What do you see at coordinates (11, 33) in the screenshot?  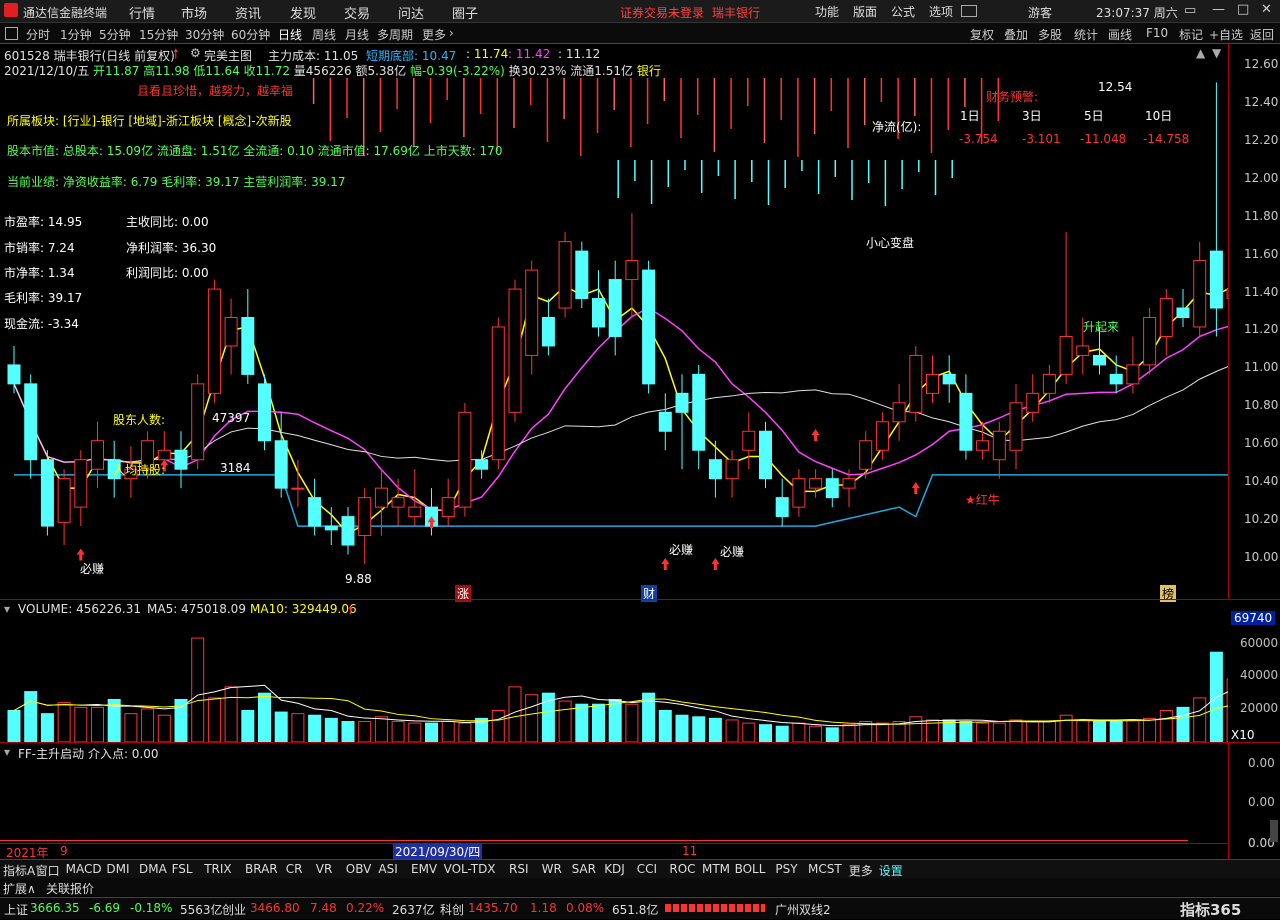 I see `toggle-panel-icon` at bounding box center [11, 33].